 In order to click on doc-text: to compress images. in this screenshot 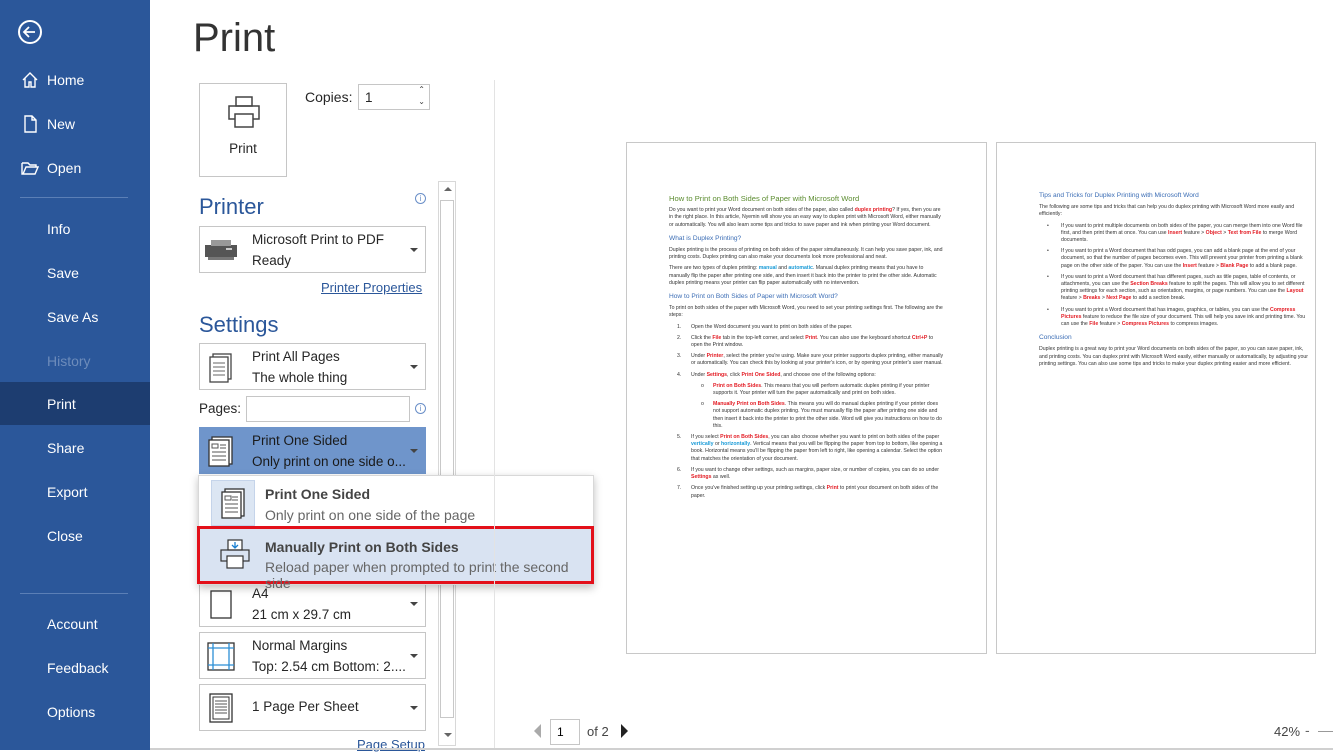, I will do `click(1194, 324)`.